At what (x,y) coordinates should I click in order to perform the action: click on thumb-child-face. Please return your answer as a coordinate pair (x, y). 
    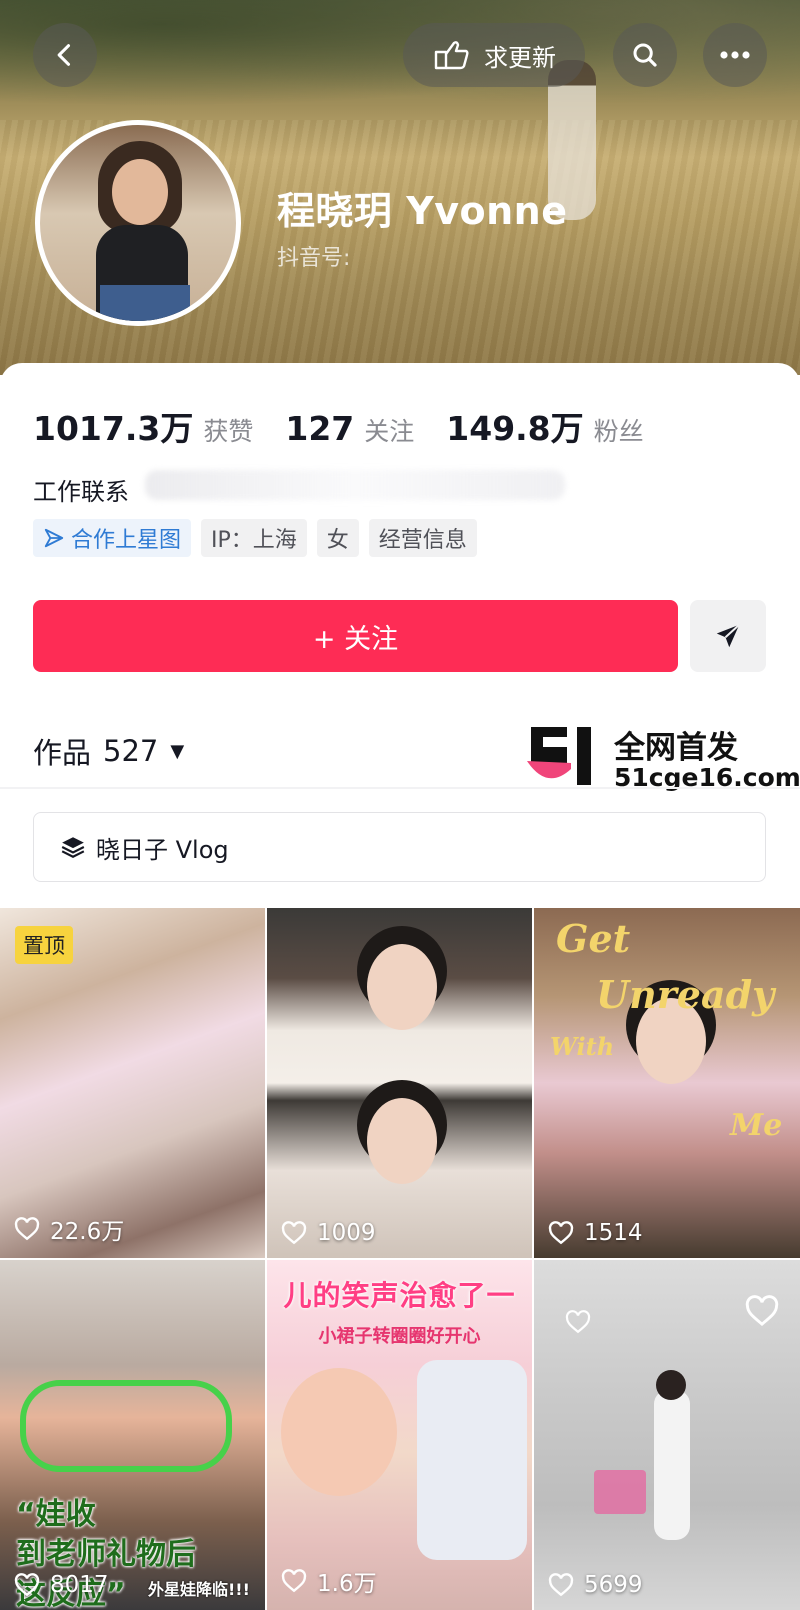
    Looking at the image, I should click on (339, 1432).